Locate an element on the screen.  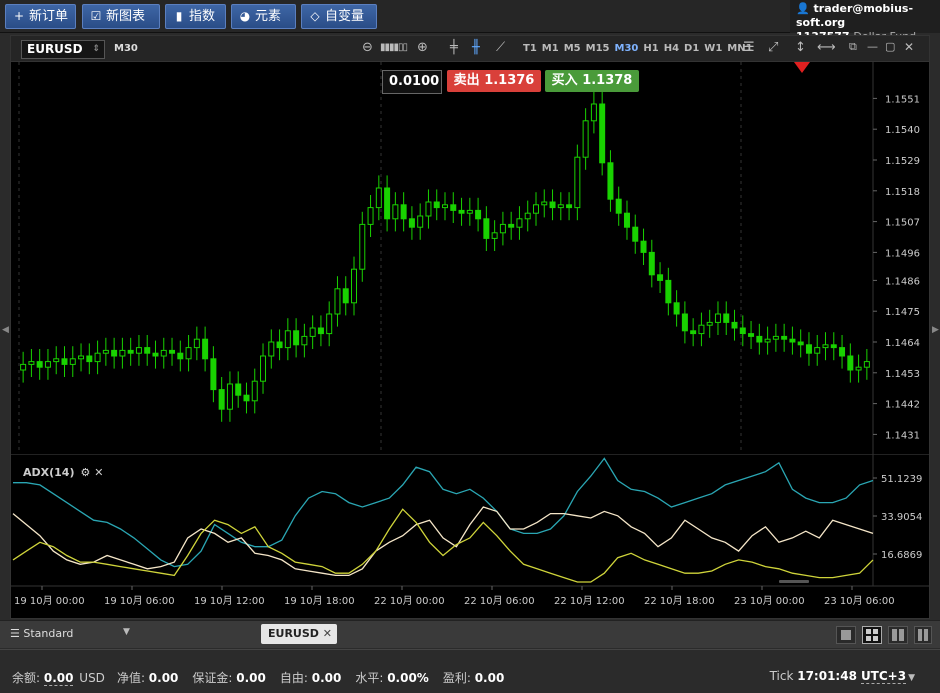
status-item: 净值: 0.00 is located at coordinates (148, 678).